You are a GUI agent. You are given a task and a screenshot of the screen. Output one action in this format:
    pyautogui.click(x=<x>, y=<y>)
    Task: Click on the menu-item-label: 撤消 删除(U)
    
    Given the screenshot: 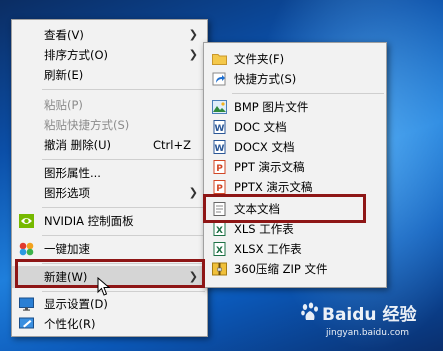 What is the action you would take?
    pyautogui.click(x=78, y=145)
    